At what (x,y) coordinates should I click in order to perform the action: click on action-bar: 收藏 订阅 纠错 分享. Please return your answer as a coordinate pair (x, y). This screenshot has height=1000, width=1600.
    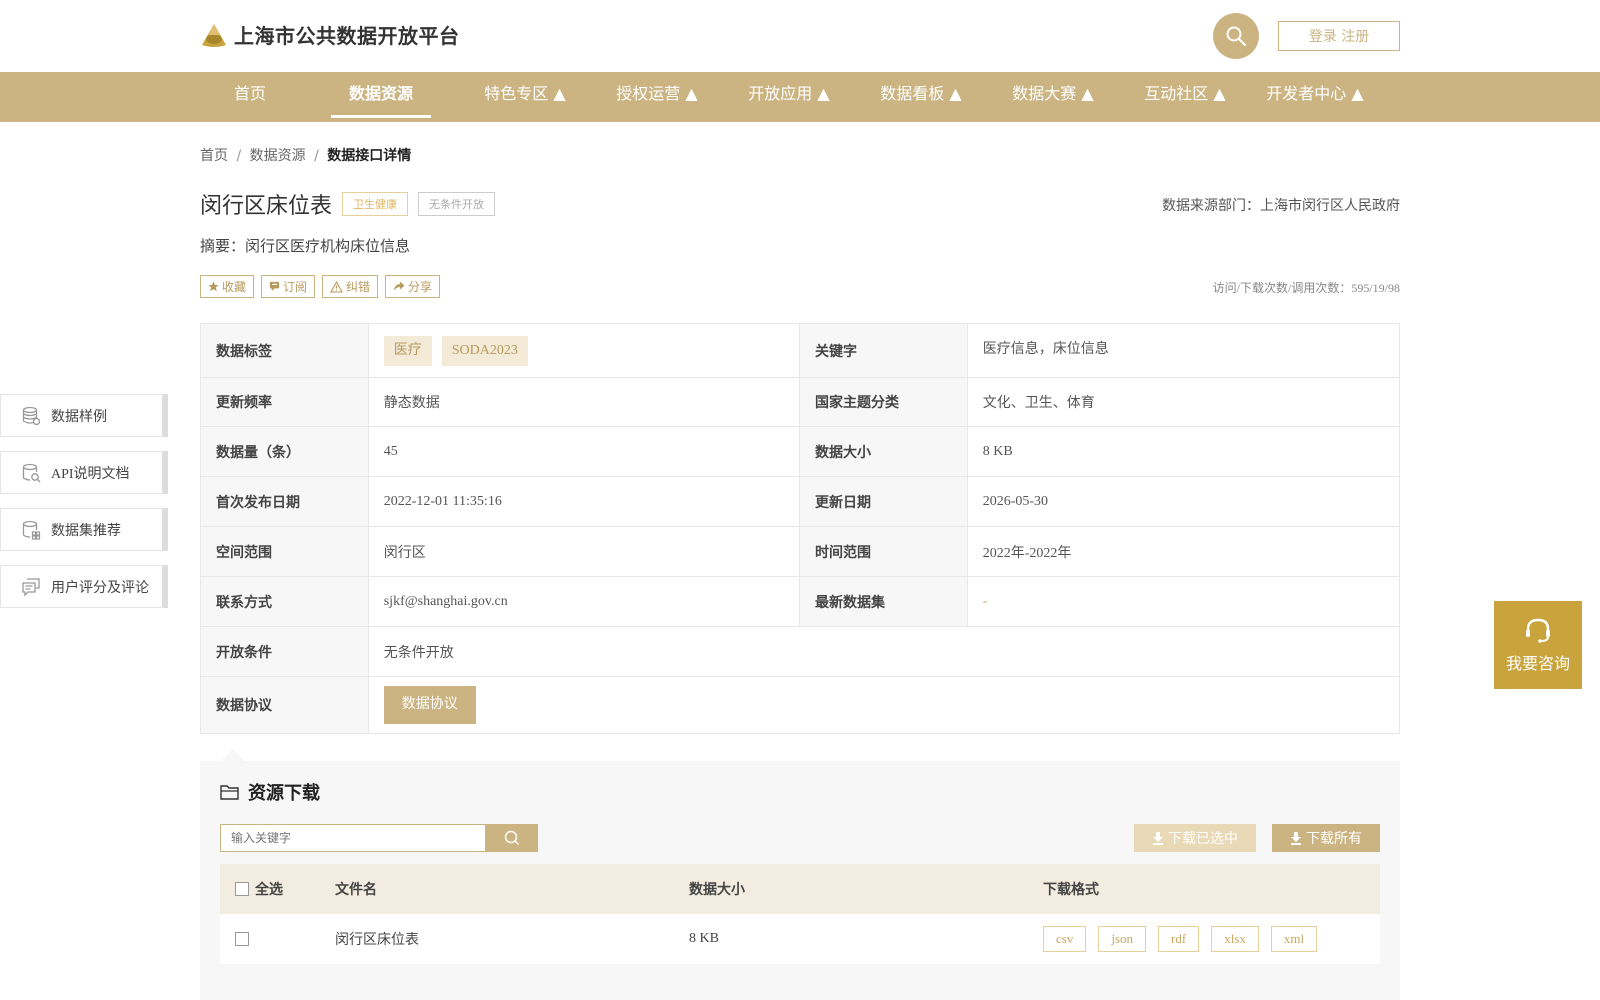
    Looking at the image, I should click on (323, 286).